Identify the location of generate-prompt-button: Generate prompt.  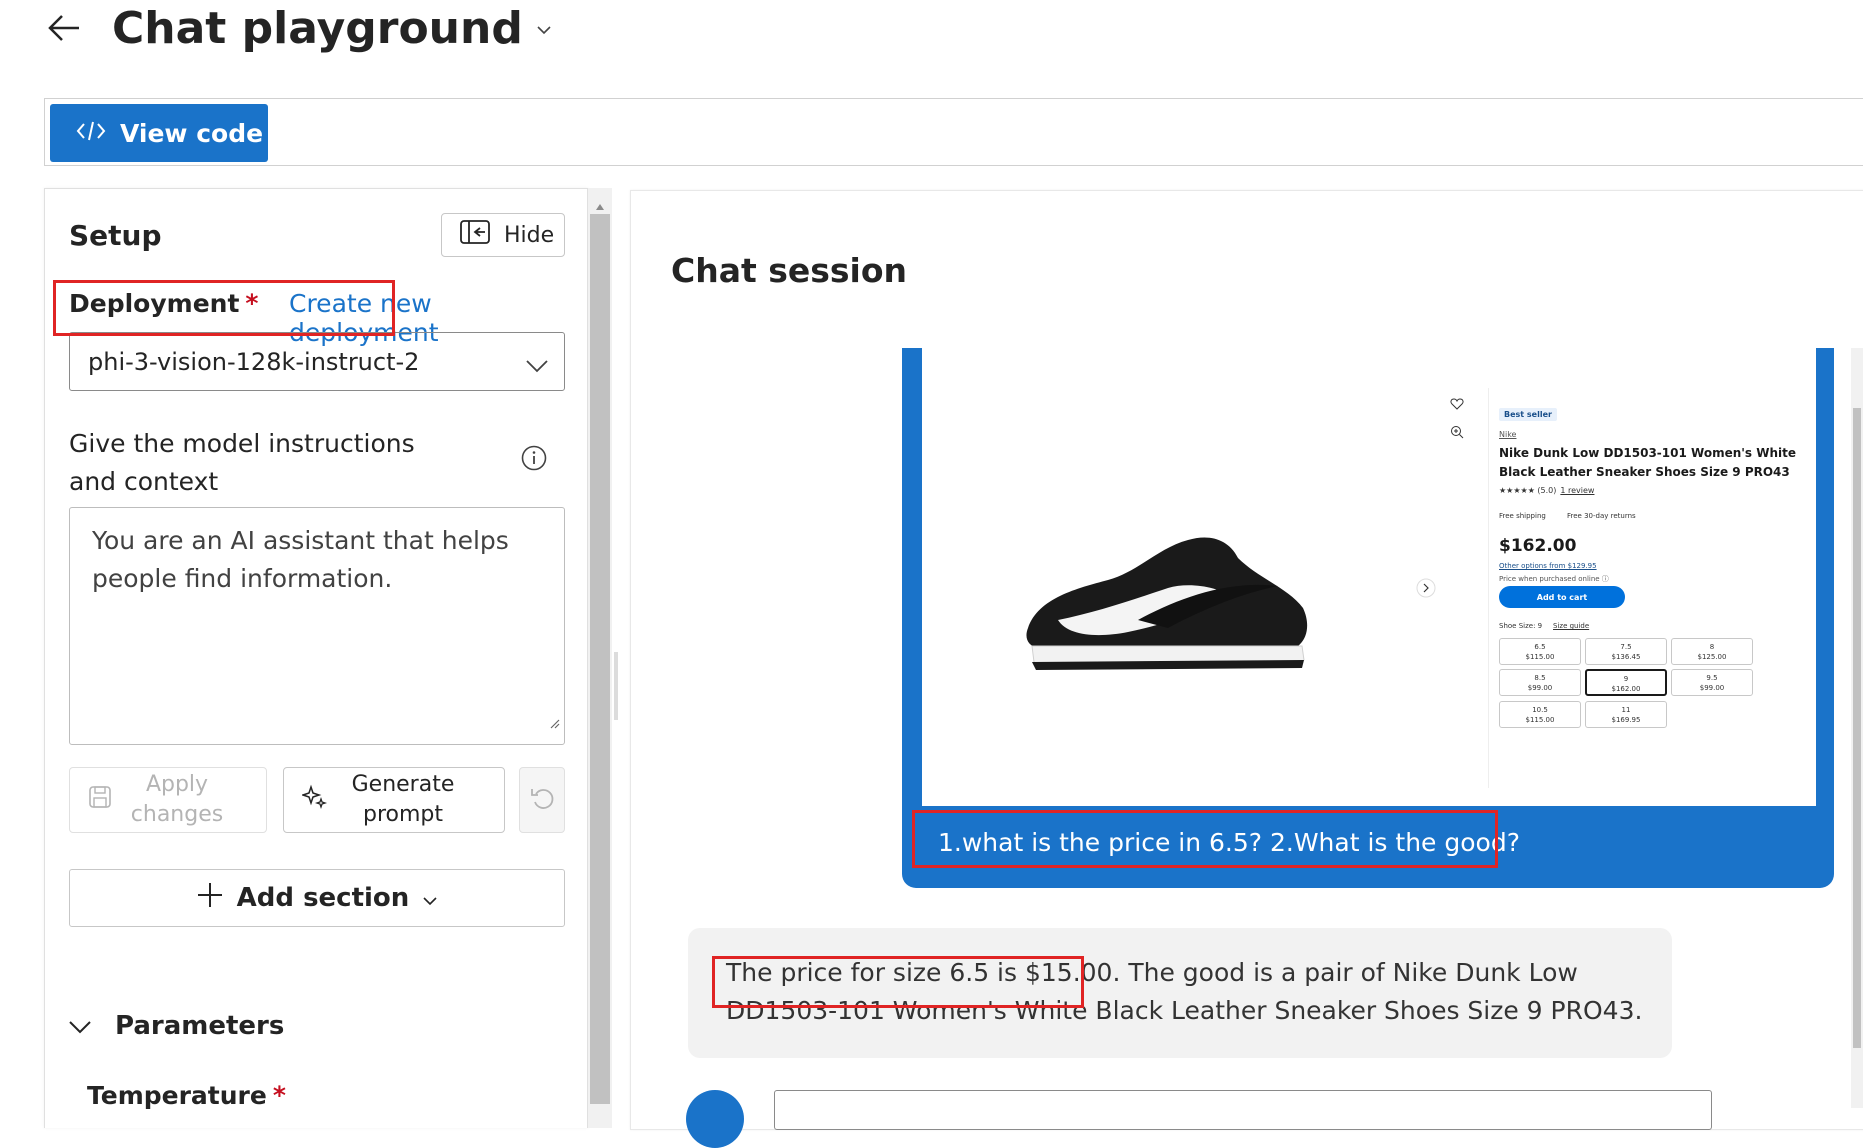
(394, 800).